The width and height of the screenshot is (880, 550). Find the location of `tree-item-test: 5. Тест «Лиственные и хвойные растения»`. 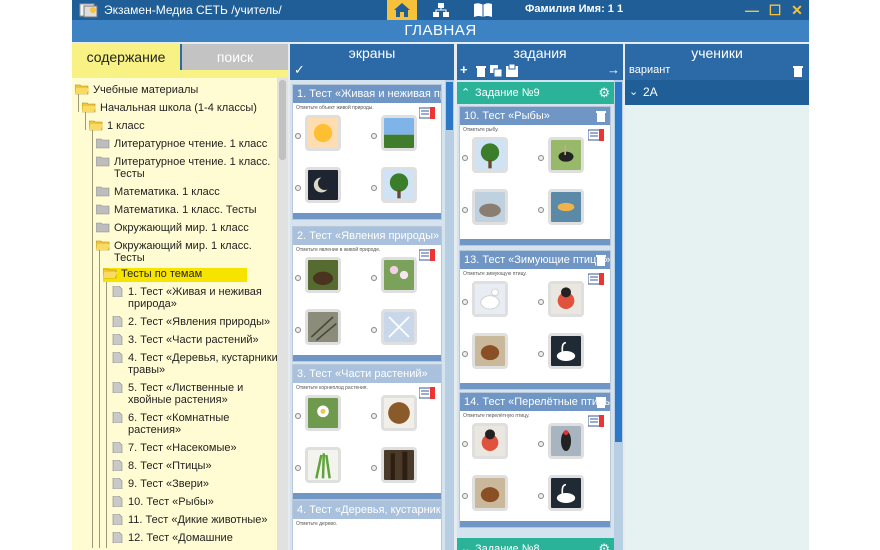

tree-item-test: 5. Тест «Лиственные и хвойные растения» is located at coordinates (193, 394).